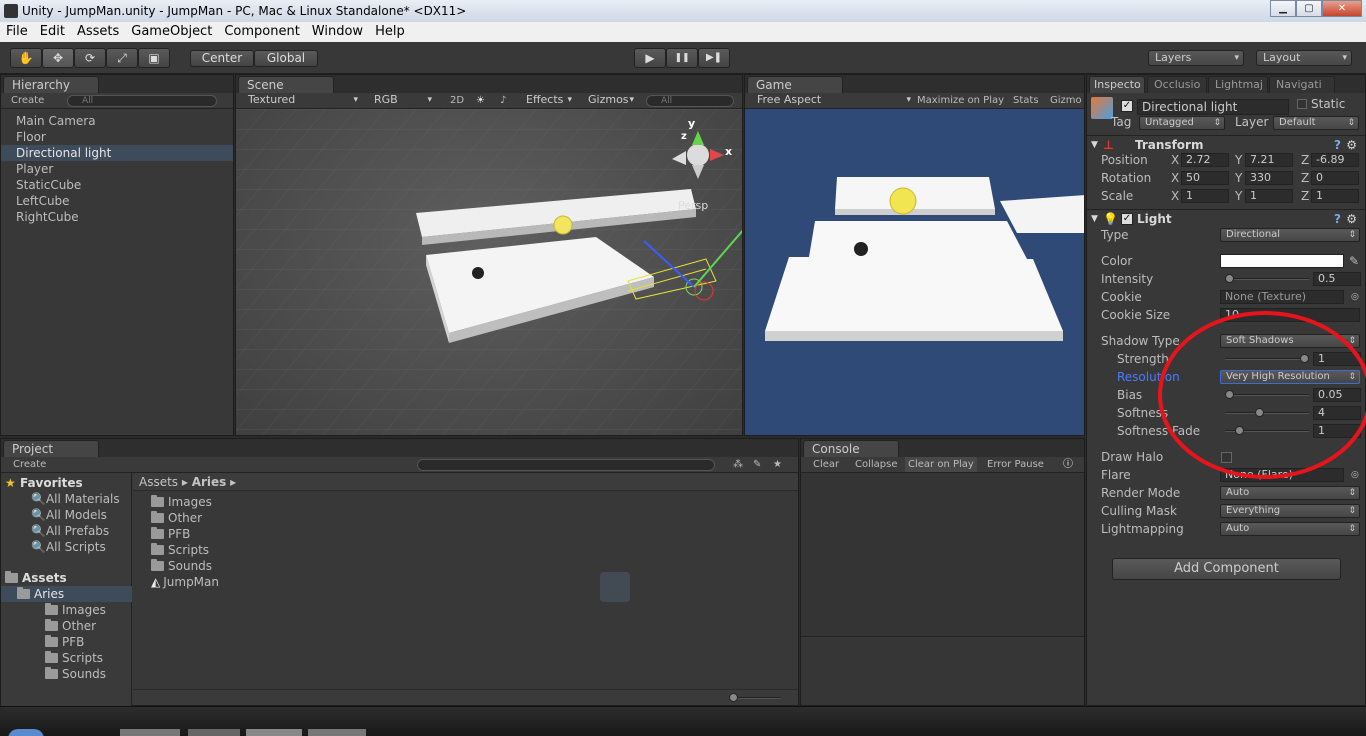 The image size is (1366, 736). I want to click on icon-size-slider, so click(755, 697).